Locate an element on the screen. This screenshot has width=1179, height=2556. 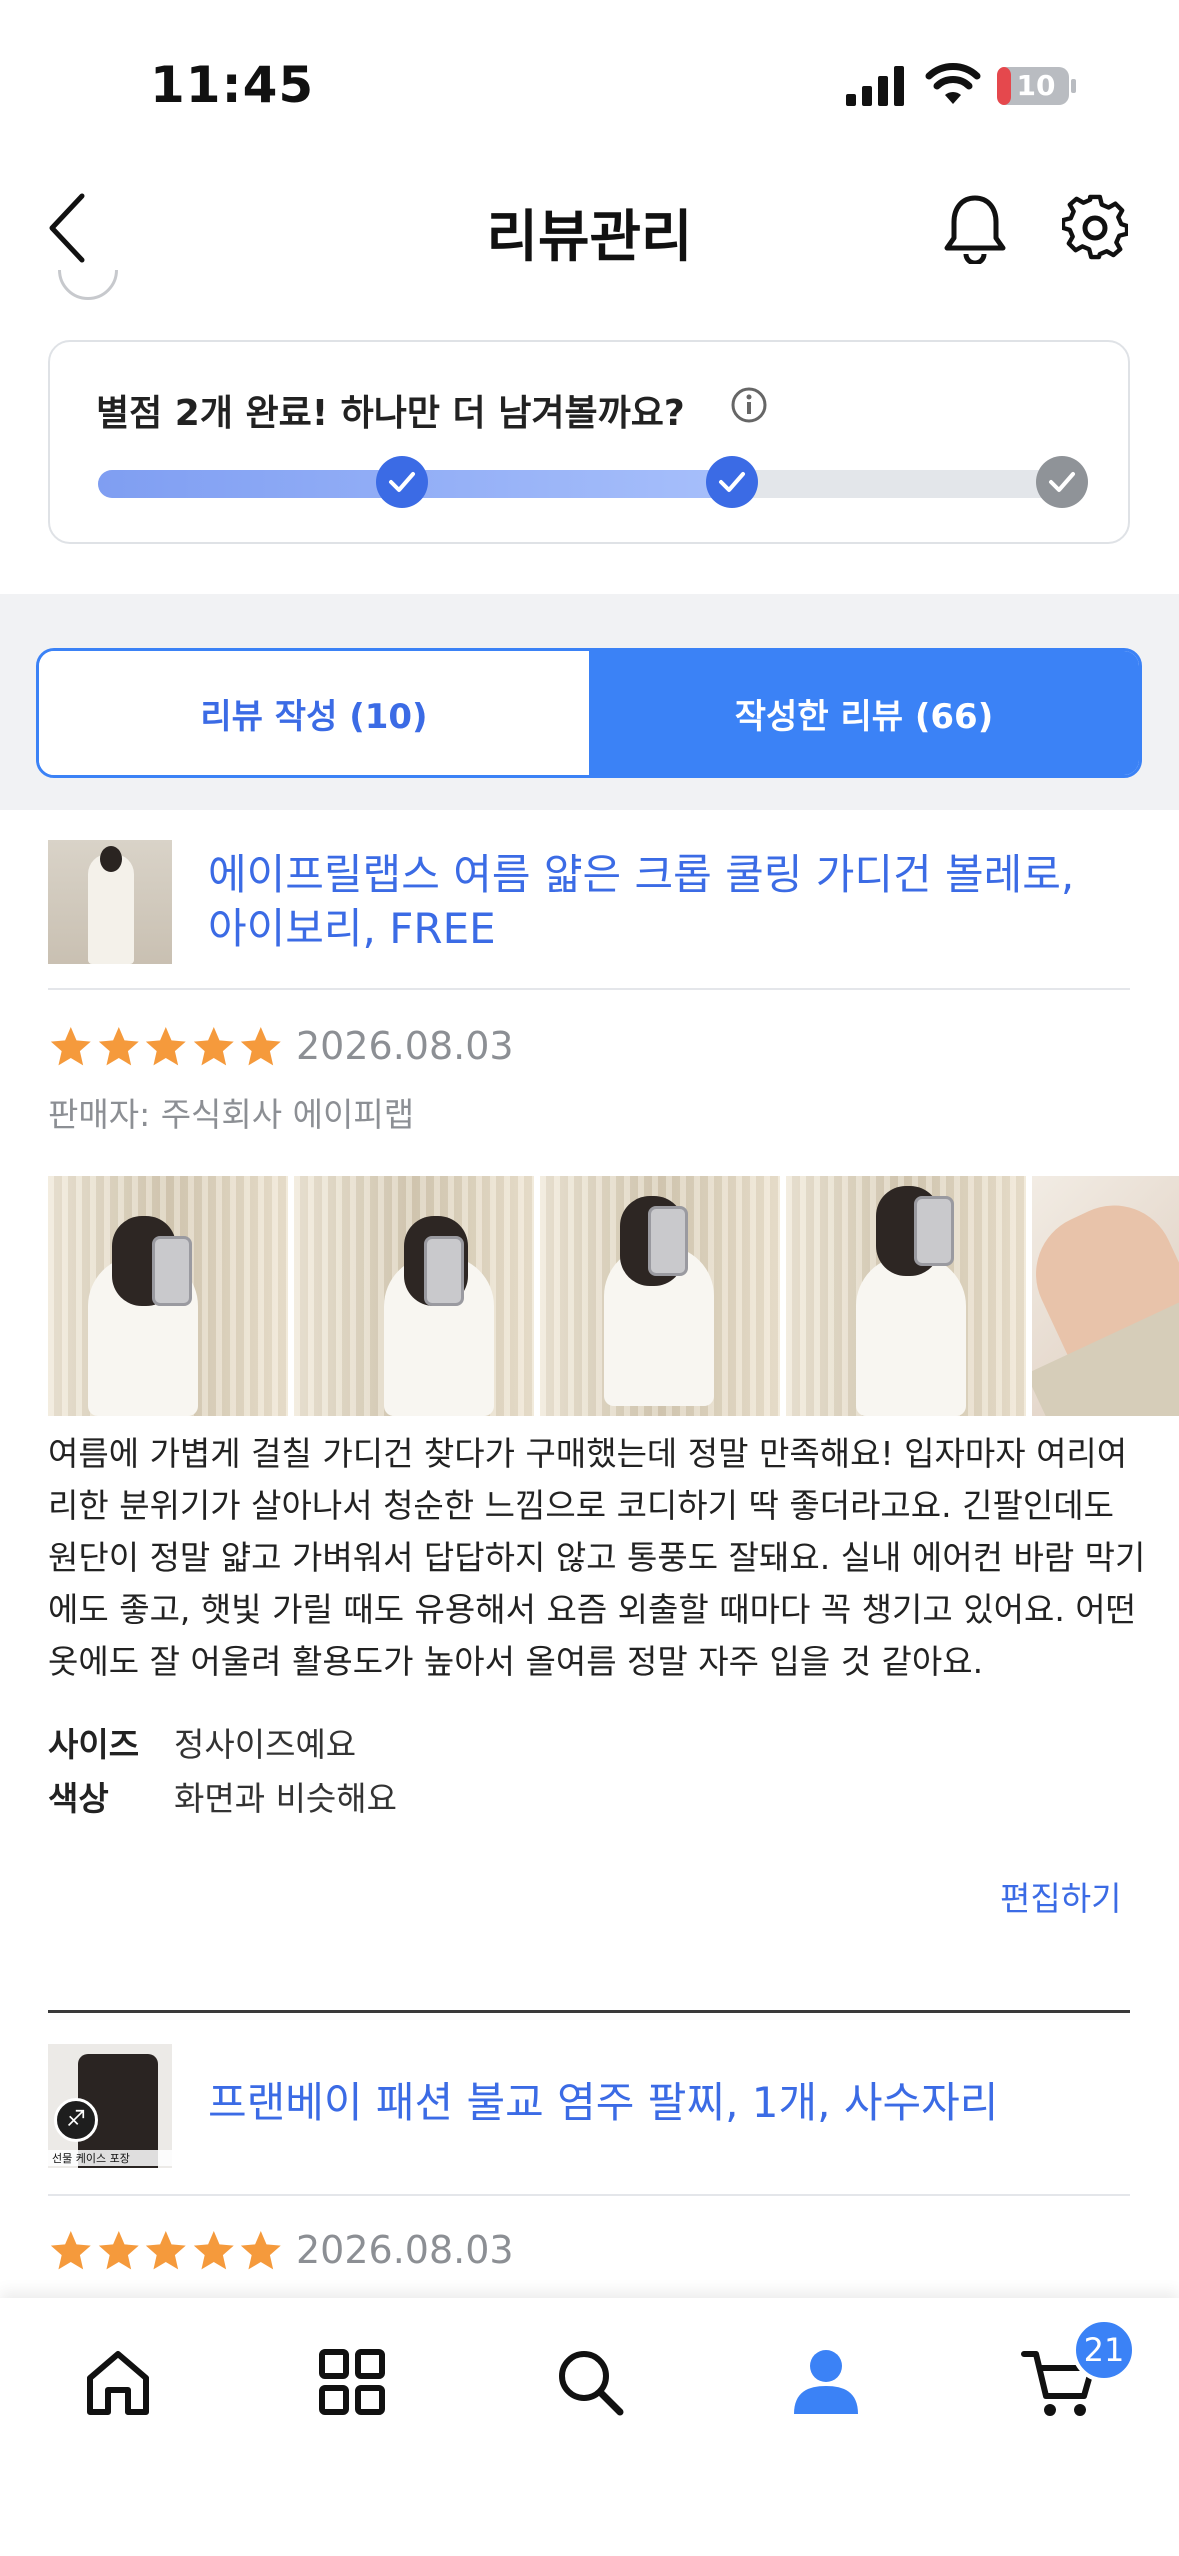
status-bar: 11:45 10 is located at coordinates (589, 80).